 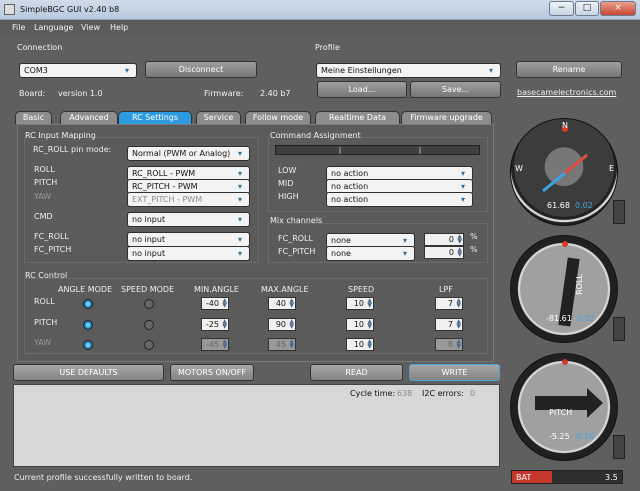 What do you see at coordinates (449, 324) in the screenshot?
I see `pitch-lpf-input: 7 ▲ ▼` at bounding box center [449, 324].